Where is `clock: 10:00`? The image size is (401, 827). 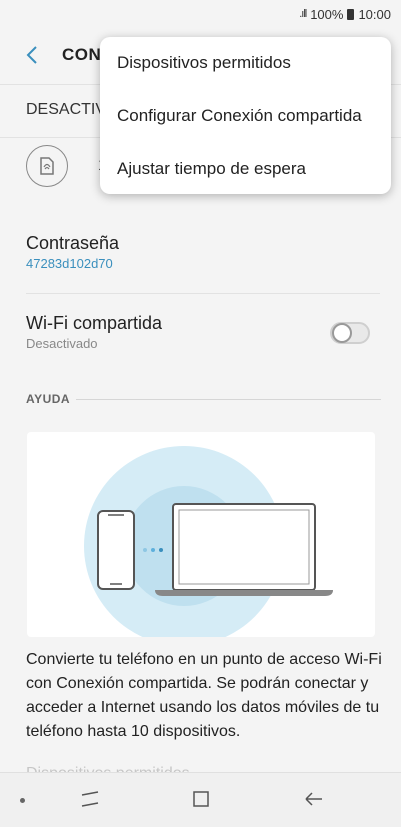
clock: 10:00 is located at coordinates (374, 14).